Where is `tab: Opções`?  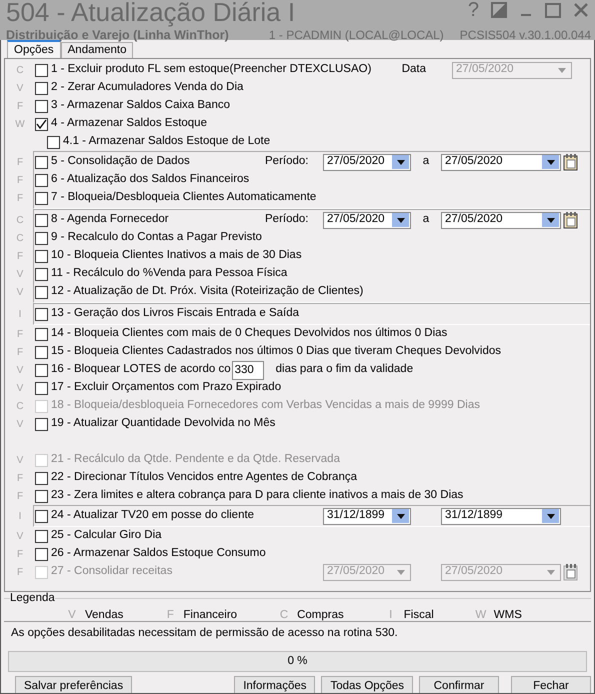 tab: Opções is located at coordinates (34, 49).